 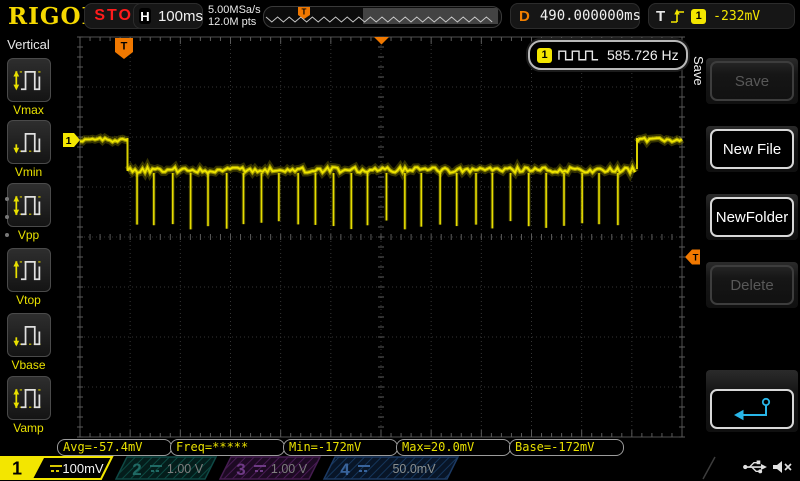 I want to click on delete-button: Delete, so click(x=752, y=285).